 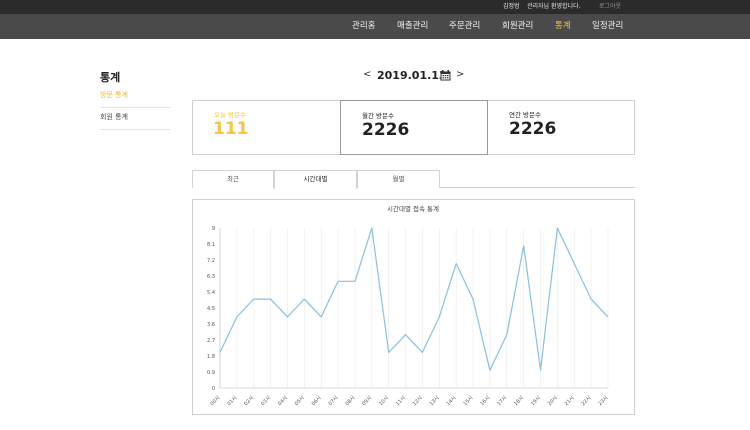 What do you see at coordinates (603, 401) in the screenshot?
I see `x-tick-label: 23시` at bounding box center [603, 401].